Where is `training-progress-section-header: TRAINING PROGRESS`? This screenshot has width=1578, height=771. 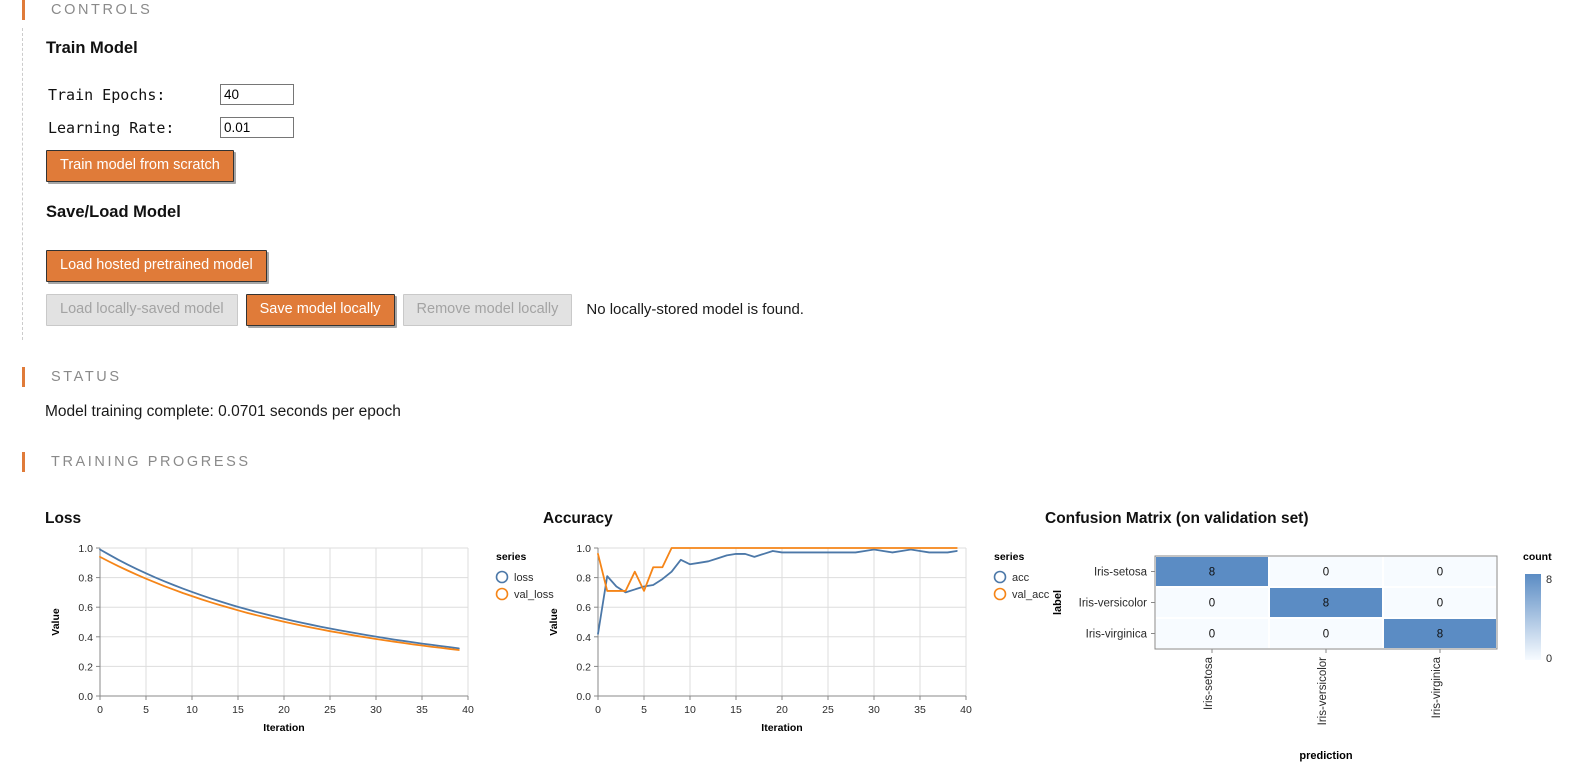 training-progress-section-header: TRAINING PROGRESS is located at coordinates (136, 462).